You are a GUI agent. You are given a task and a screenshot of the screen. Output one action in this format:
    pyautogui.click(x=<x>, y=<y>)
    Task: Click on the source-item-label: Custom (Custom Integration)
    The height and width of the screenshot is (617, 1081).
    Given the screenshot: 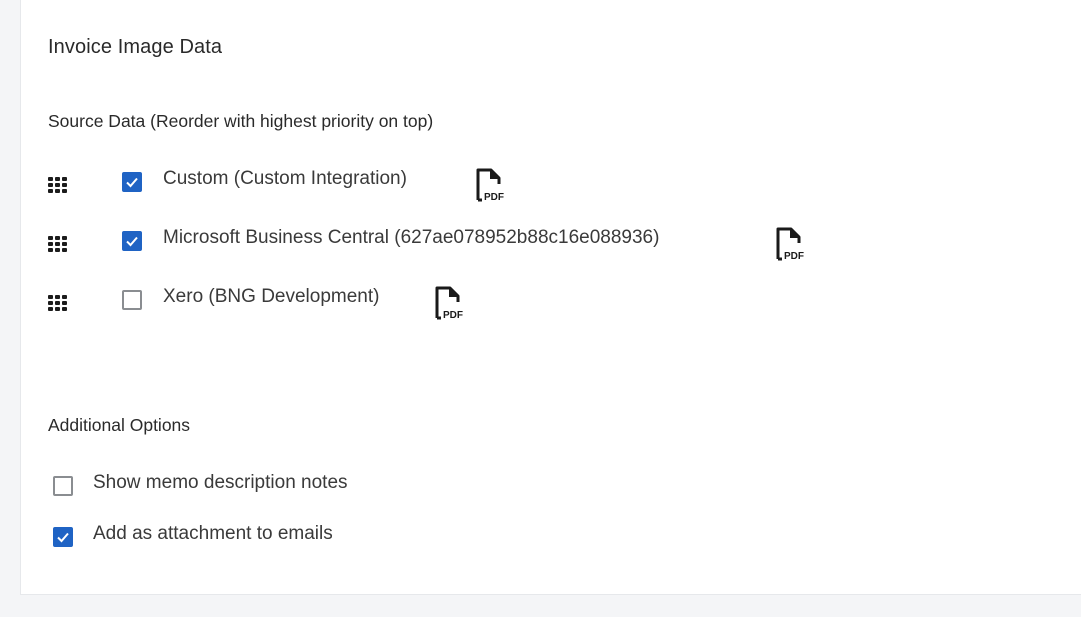 What is the action you would take?
    pyautogui.click(x=285, y=178)
    